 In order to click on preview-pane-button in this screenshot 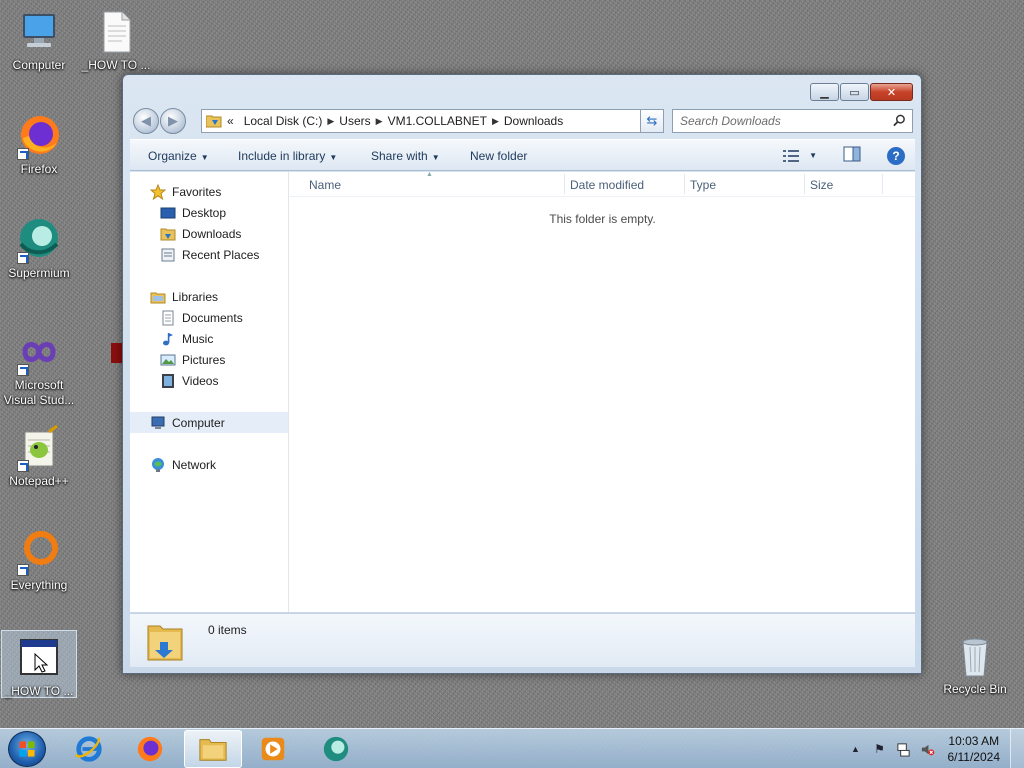, I will do `click(852, 155)`.